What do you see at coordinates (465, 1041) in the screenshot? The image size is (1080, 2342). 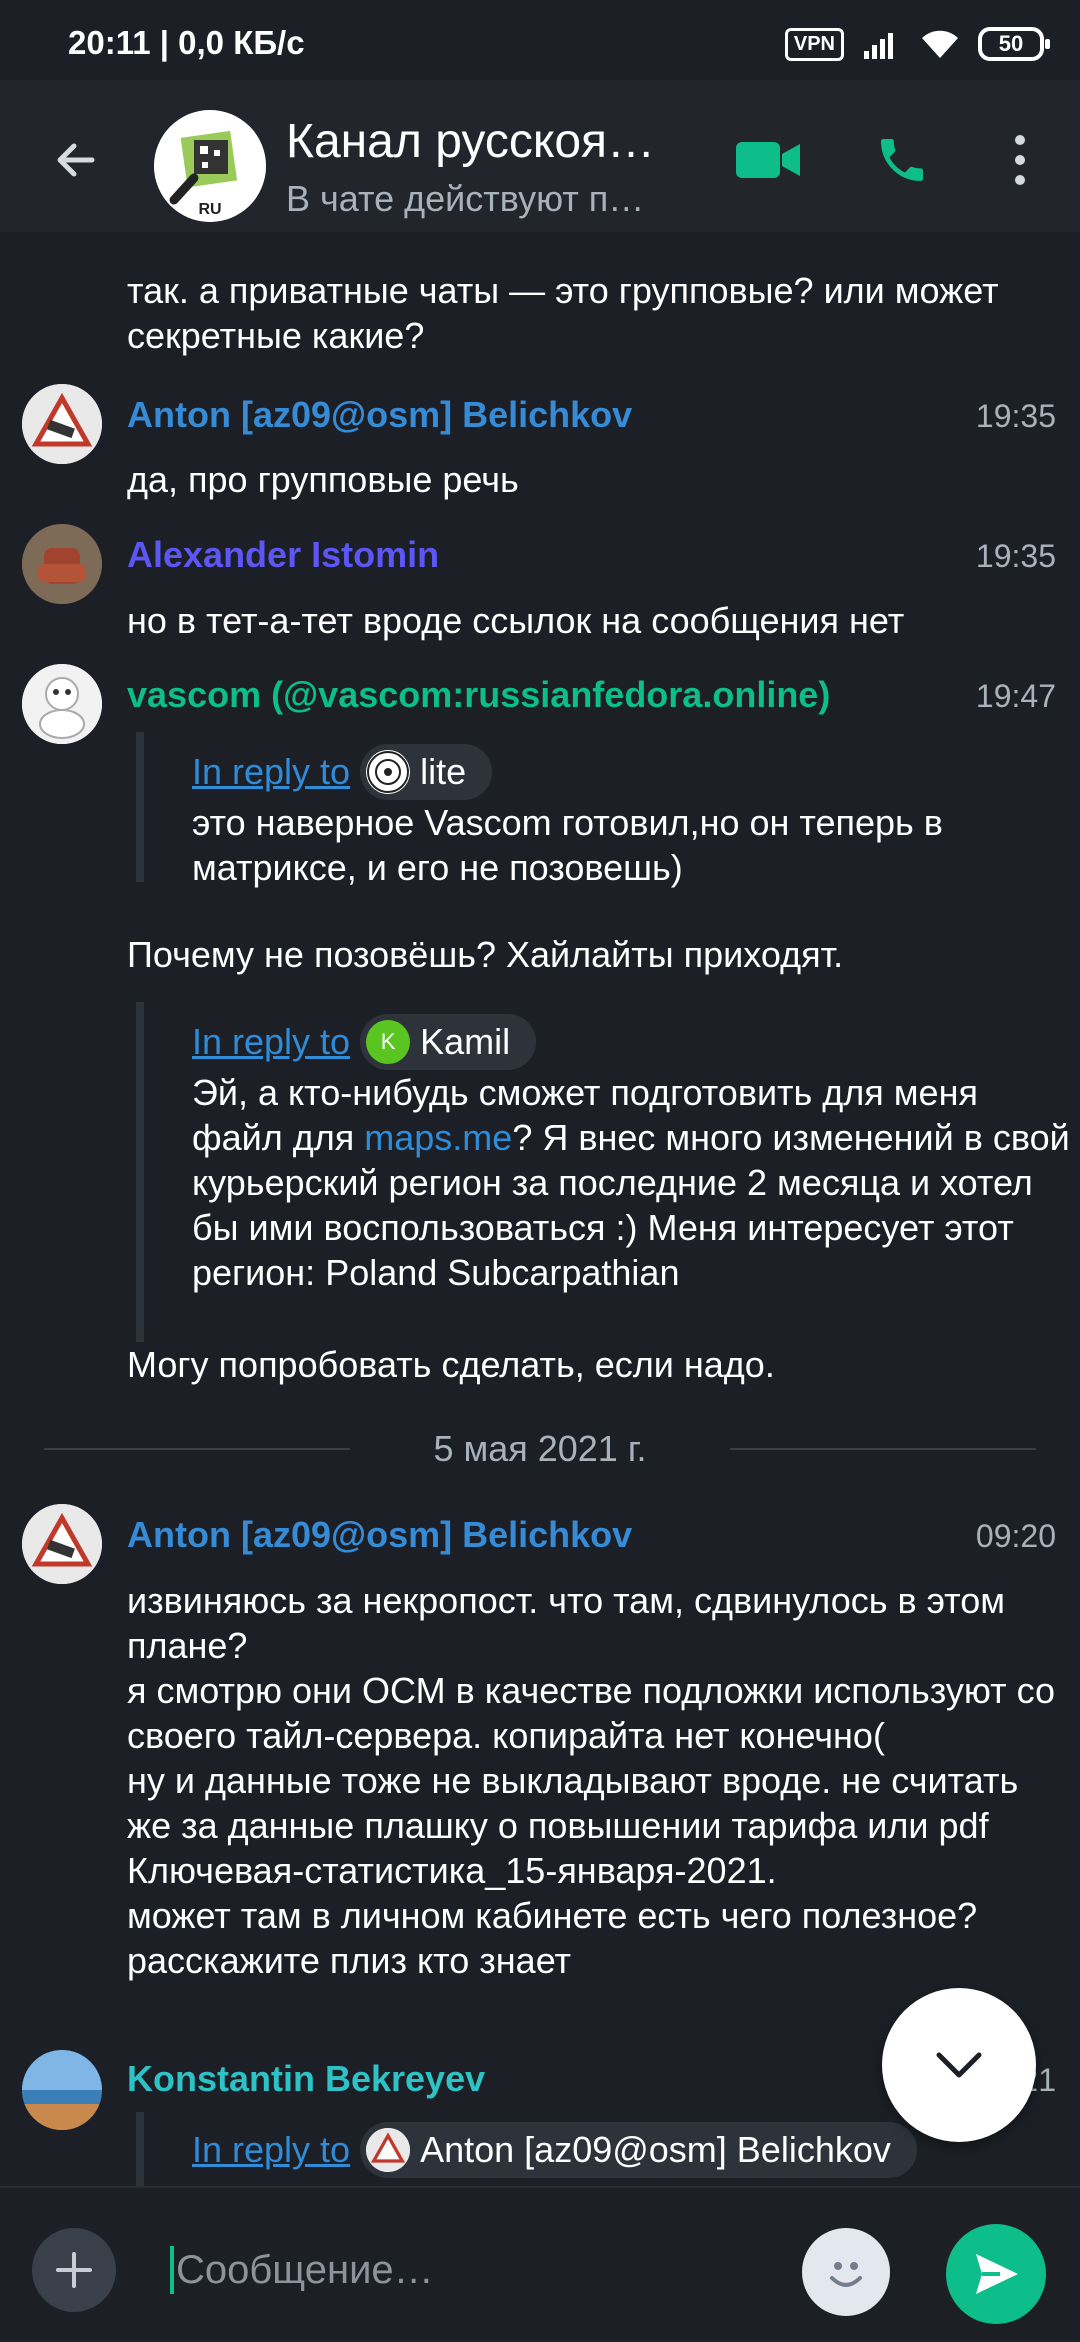 I see `reply-user-name: Kamil` at bounding box center [465, 1041].